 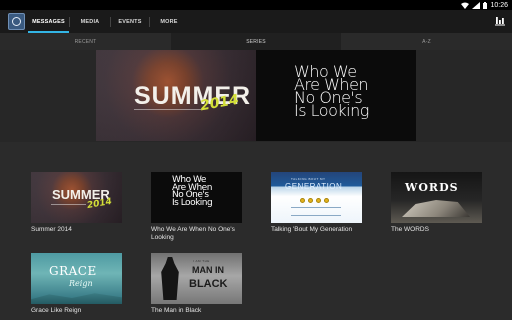 I want to click on emoji-faces, so click(x=314, y=200).